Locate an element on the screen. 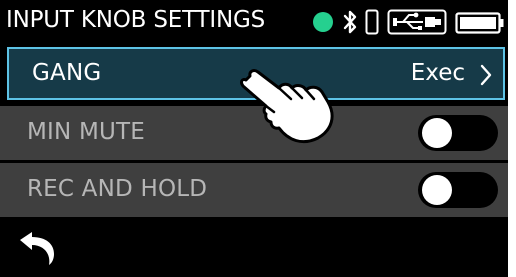 This screenshot has height=277, width=516. back-arrow-icon is located at coordinates (38, 248).